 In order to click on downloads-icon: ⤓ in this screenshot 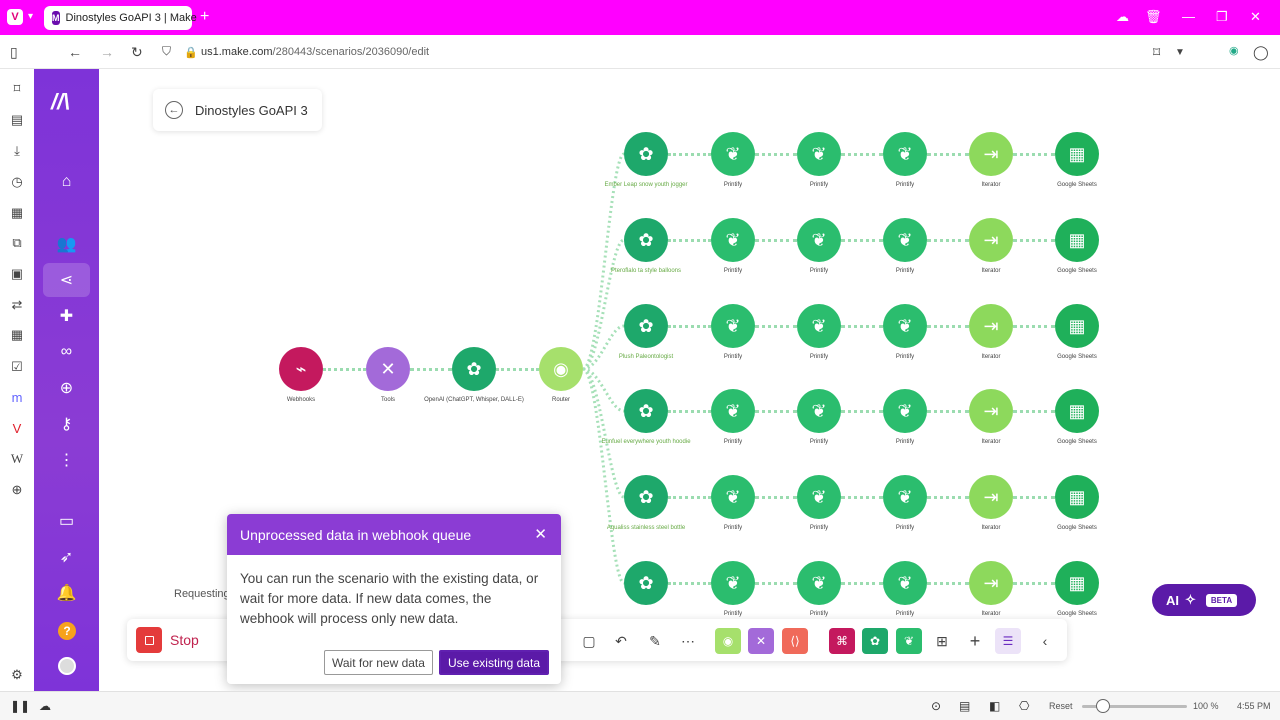, I will do `click(17, 151)`.